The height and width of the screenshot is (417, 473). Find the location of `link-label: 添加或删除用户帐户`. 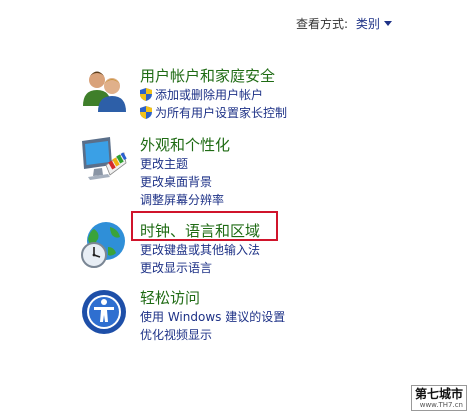

link-label: 添加或删除用户帐户 is located at coordinates (209, 95).